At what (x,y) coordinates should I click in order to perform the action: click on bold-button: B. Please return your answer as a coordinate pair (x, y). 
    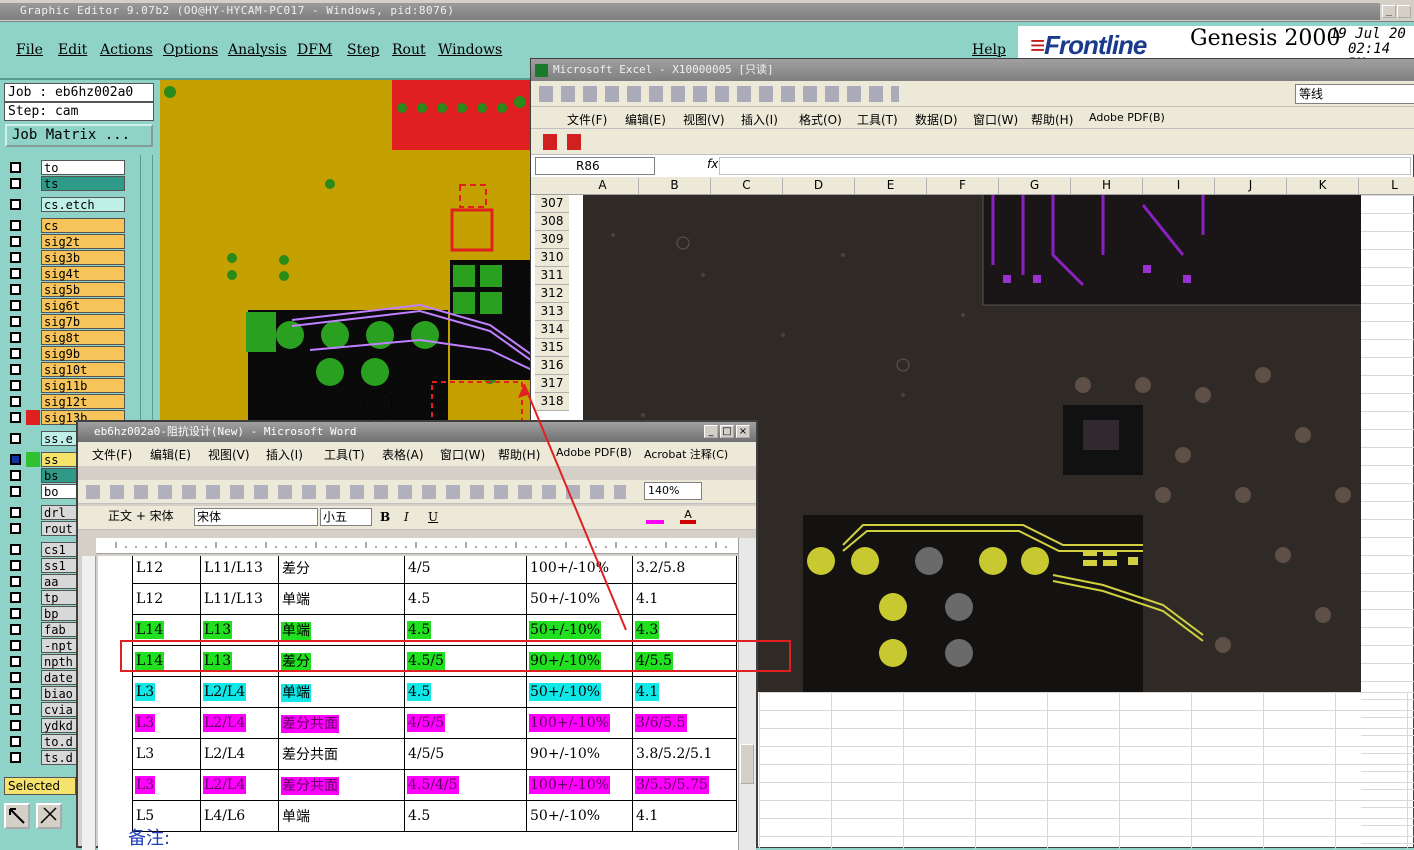
    Looking at the image, I should click on (385, 517).